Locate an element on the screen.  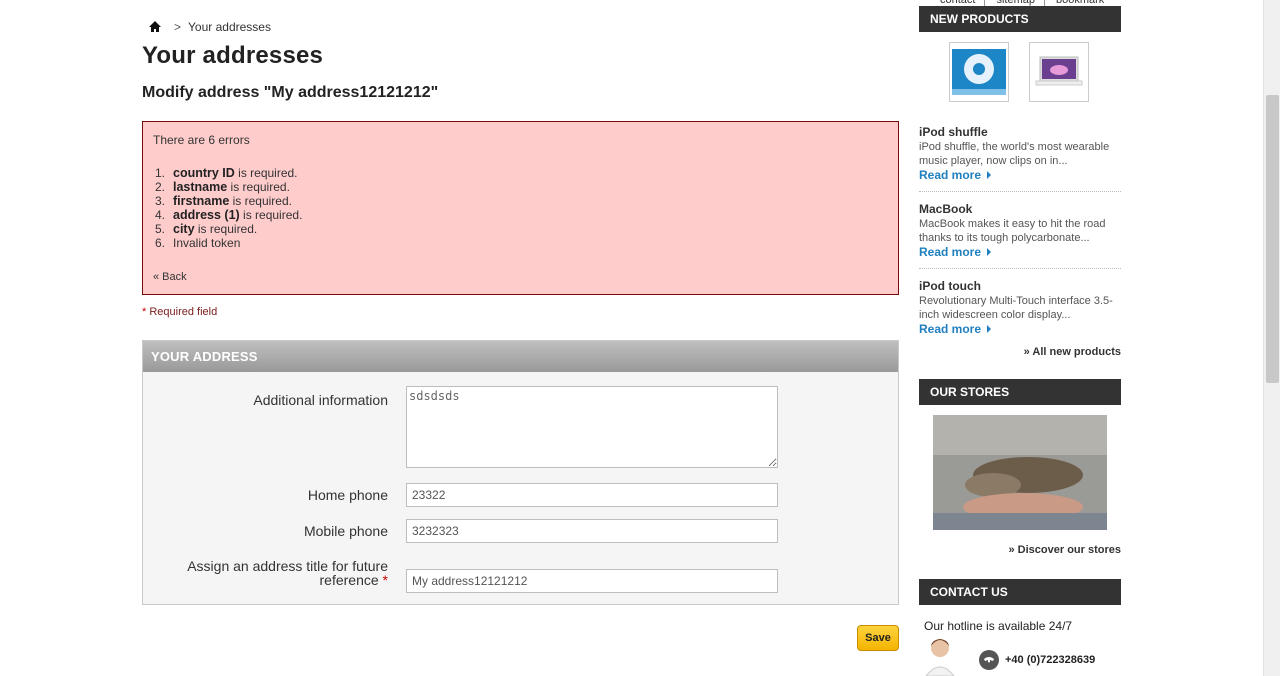
product-thumb-ipod-shuffle is located at coordinates (979, 72).